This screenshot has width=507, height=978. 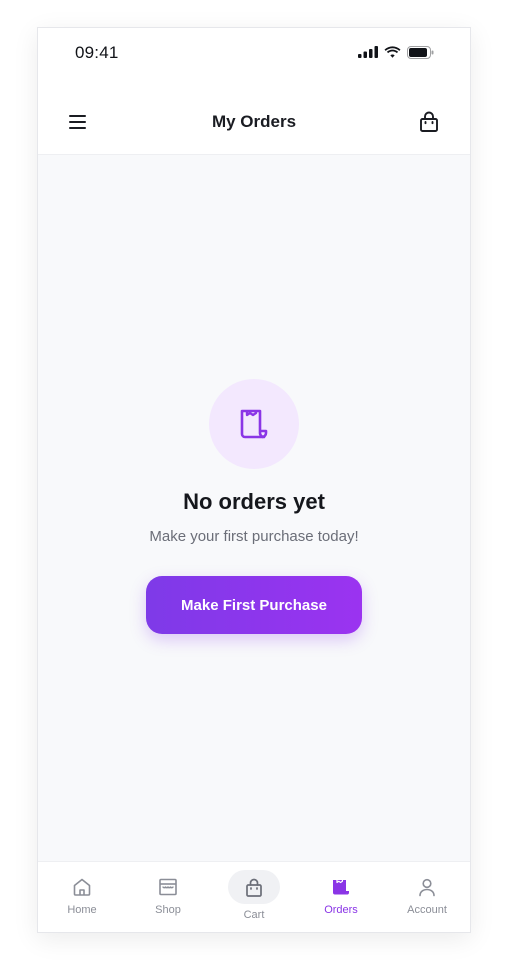 What do you see at coordinates (97, 52) in the screenshot?
I see `status-time: 09:41` at bounding box center [97, 52].